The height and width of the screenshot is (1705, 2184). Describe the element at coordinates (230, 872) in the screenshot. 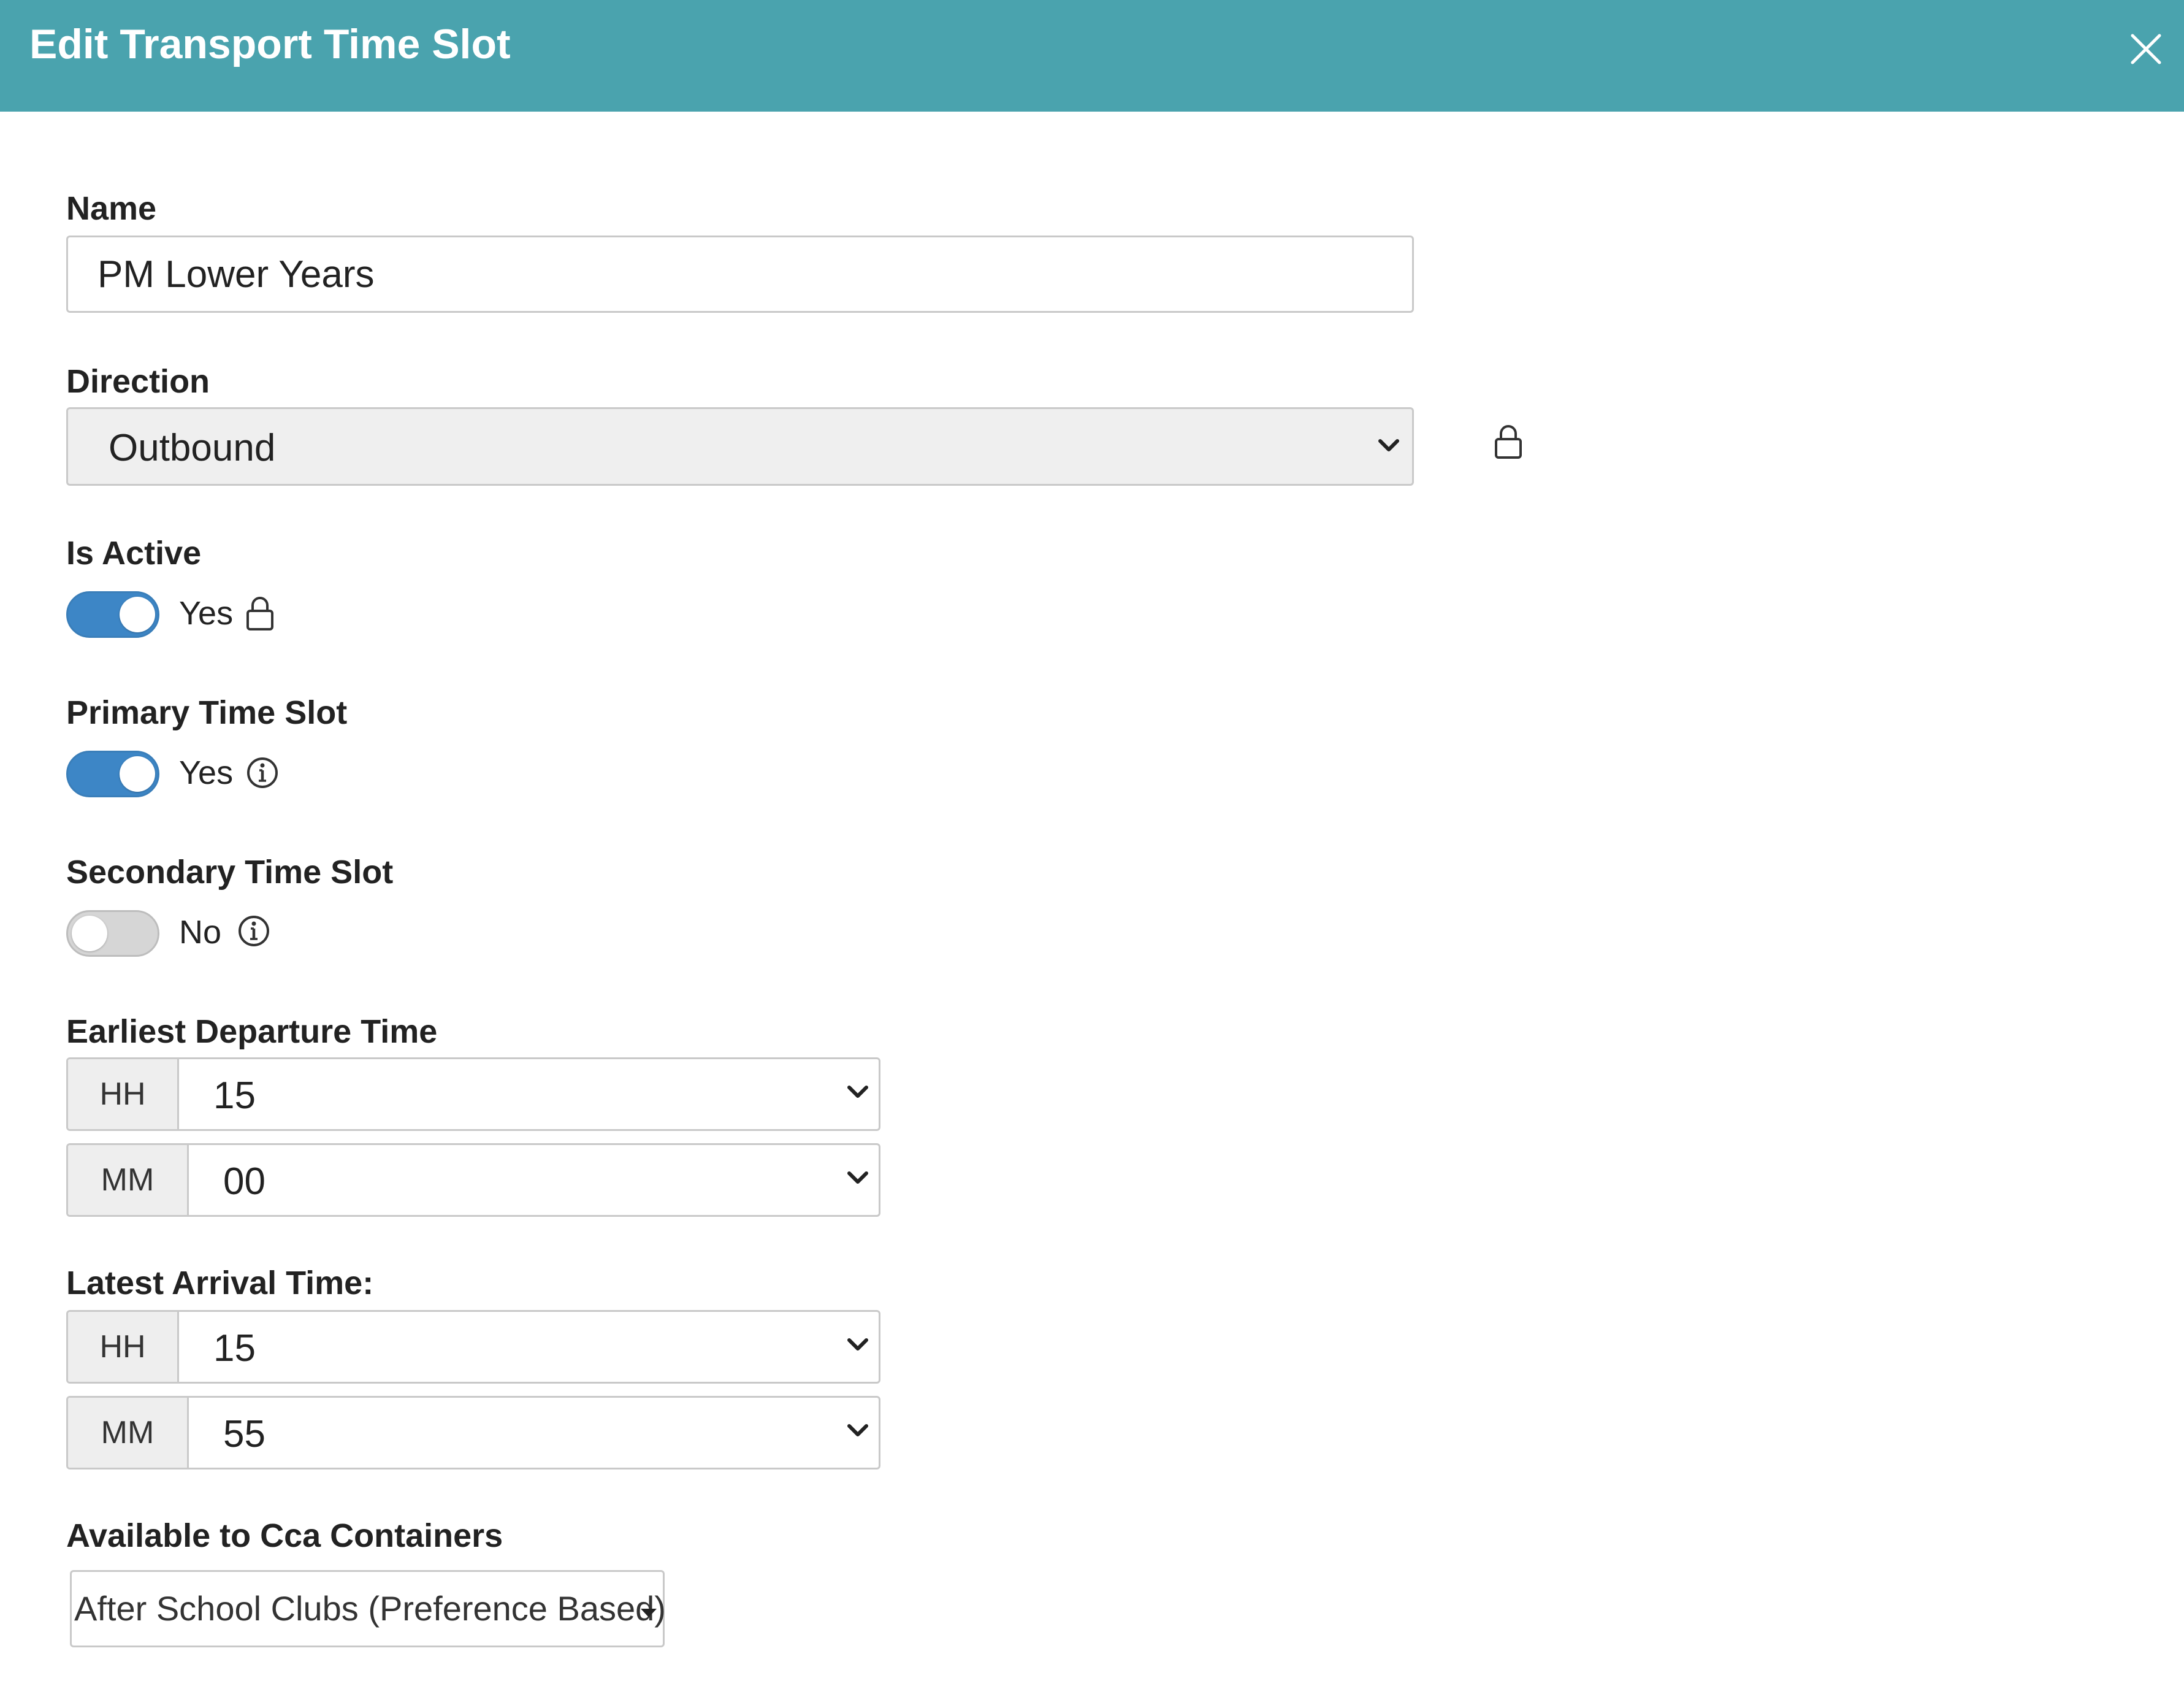

I see `secondary-time-slot-label: Secondary Time Slot` at that location.